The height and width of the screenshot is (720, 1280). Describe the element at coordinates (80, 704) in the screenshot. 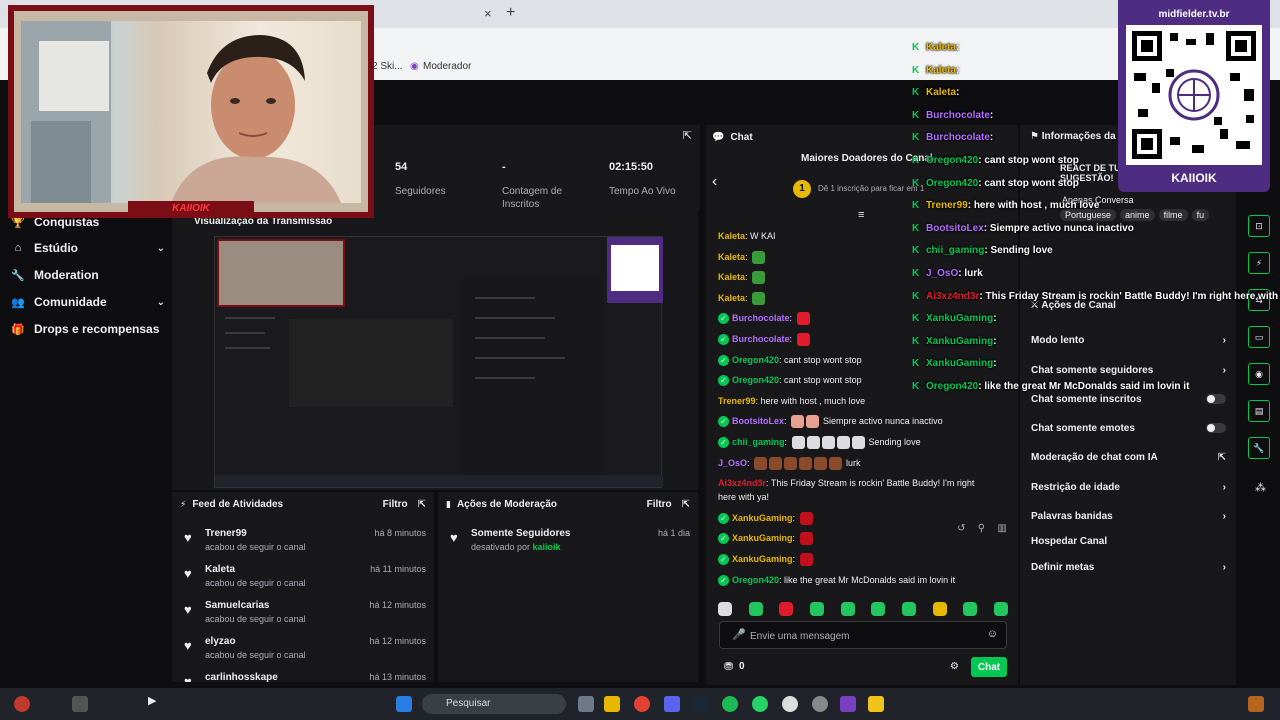

I see `widget-icon` at that location.